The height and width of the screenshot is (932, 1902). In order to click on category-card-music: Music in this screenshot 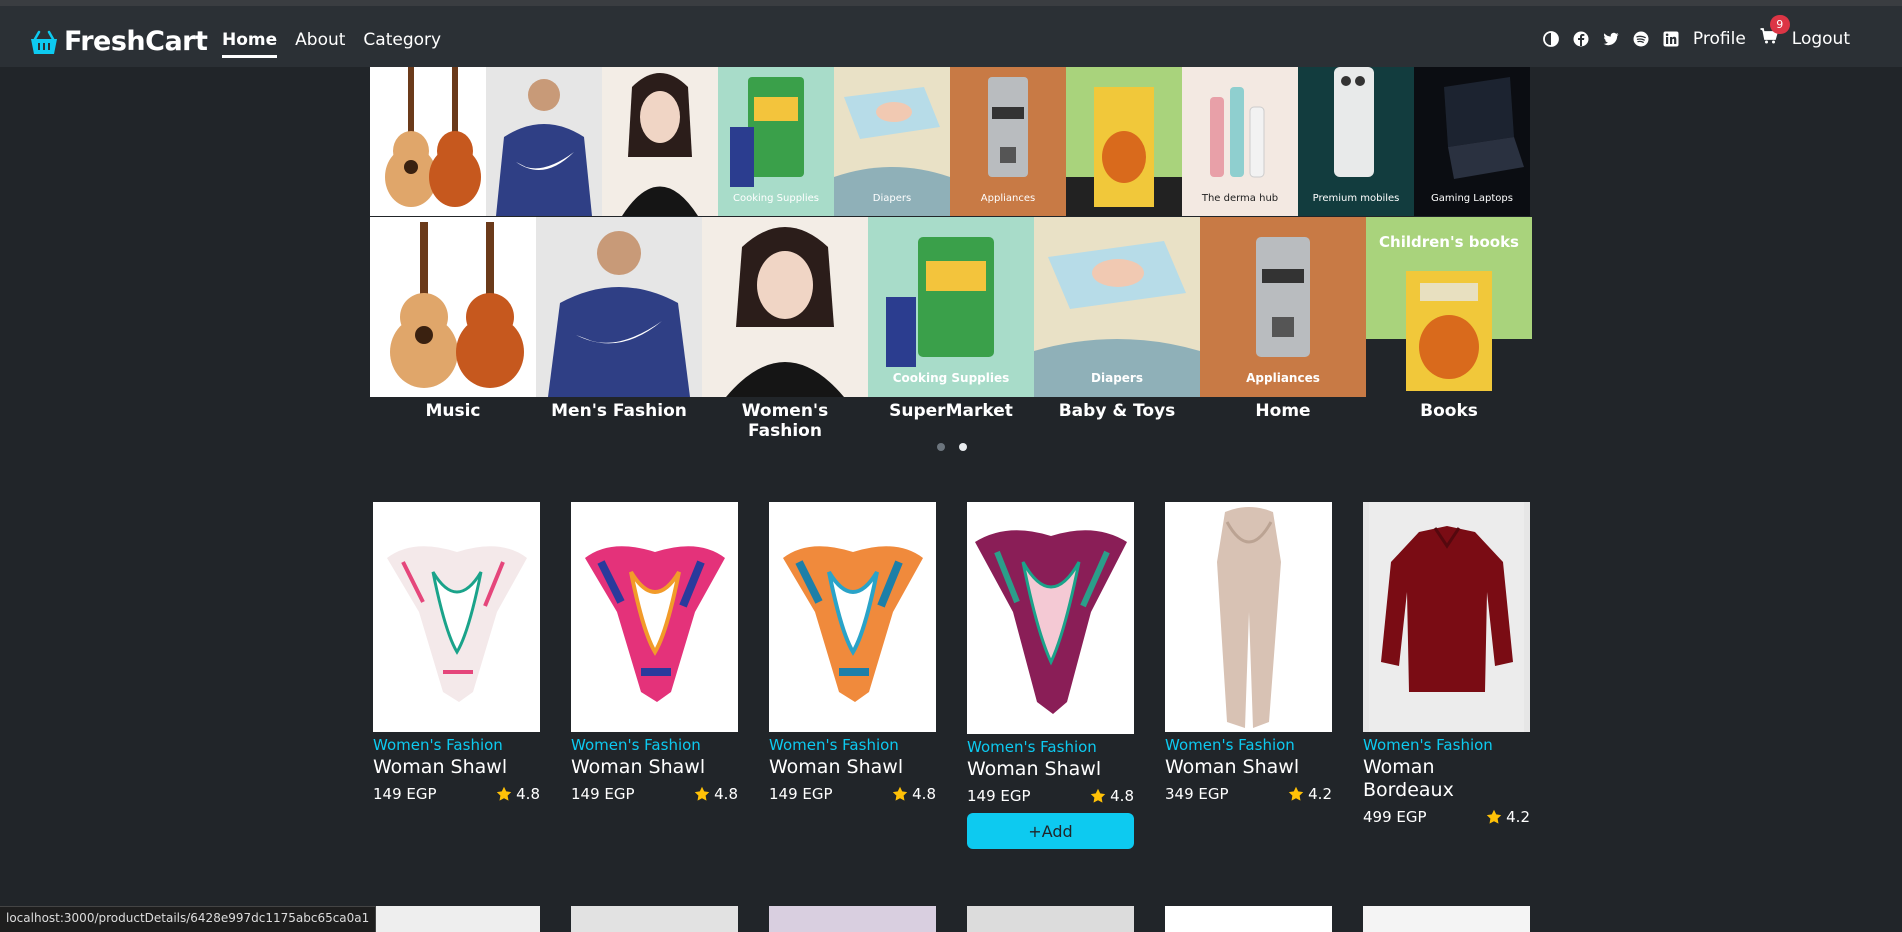, I will do `click(453, 319)`.